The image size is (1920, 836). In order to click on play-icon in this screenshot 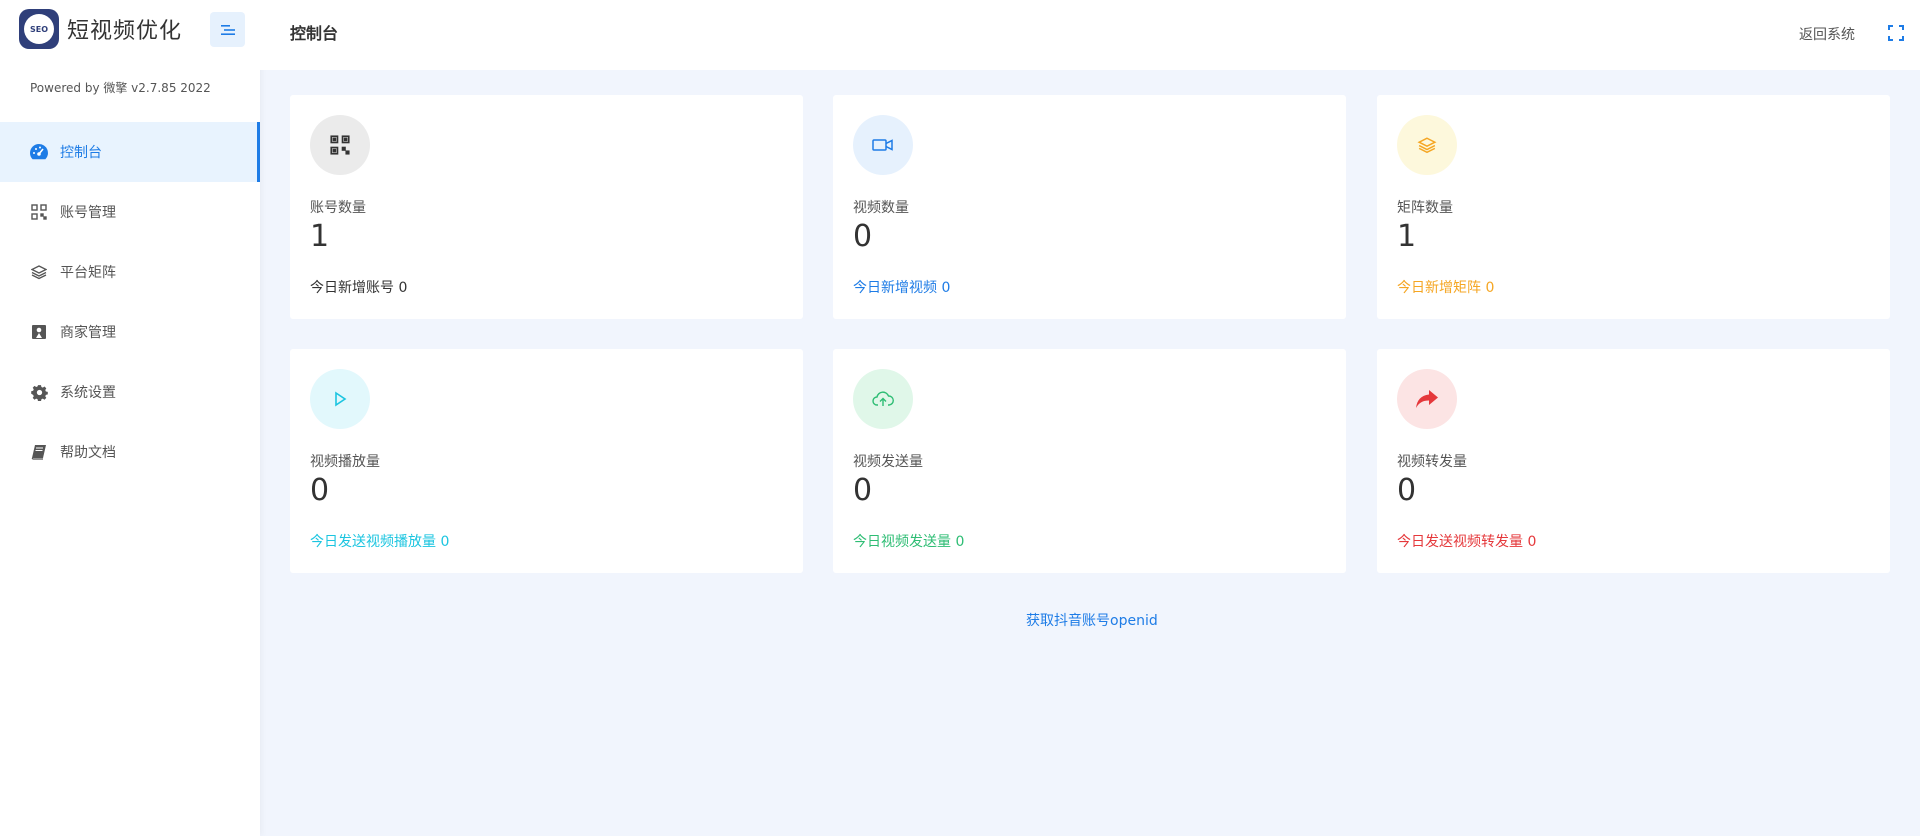, I will do `click(341, 399)`.